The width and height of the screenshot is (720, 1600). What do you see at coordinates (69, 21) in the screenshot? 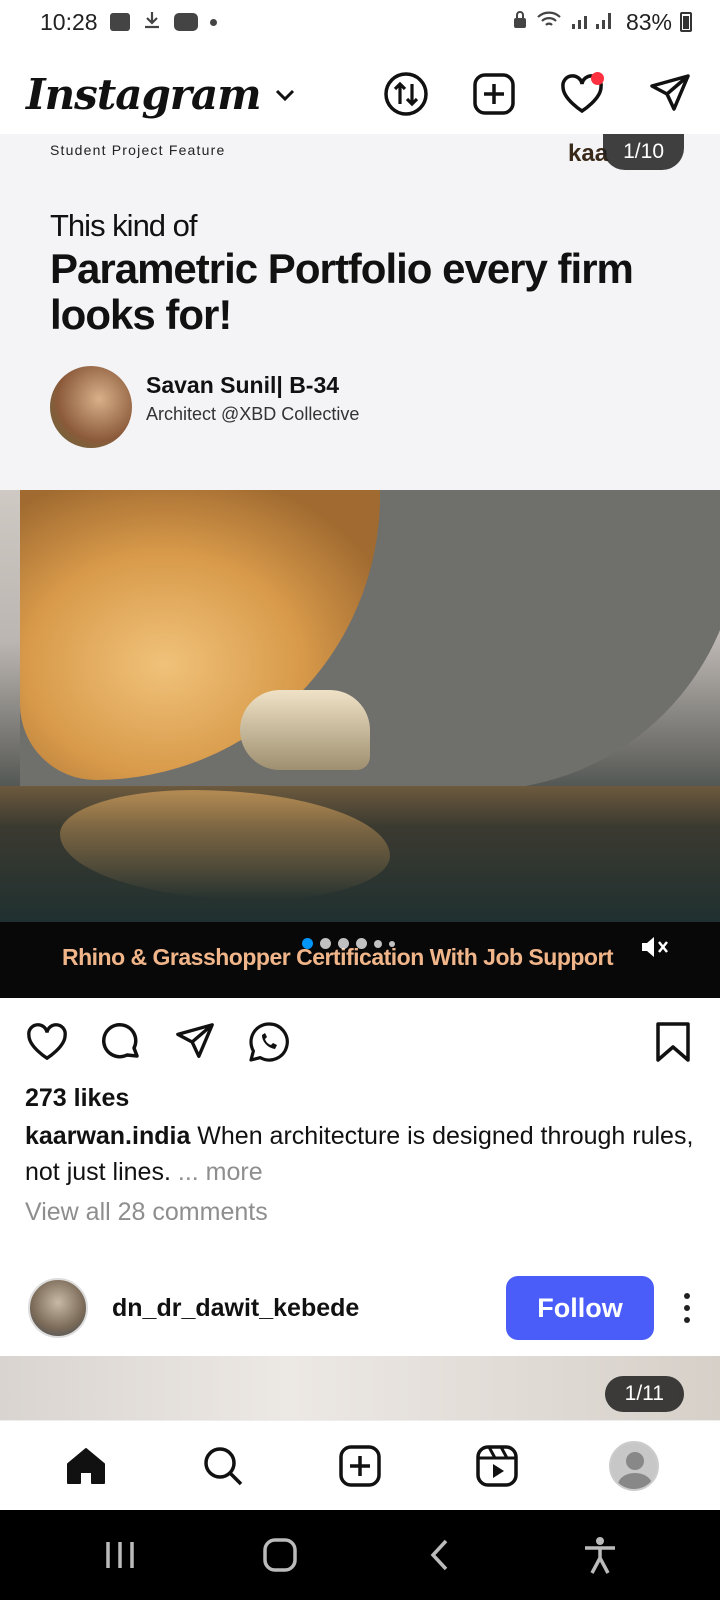
I see `clock: 10:28` at bounding box center [69, 21].